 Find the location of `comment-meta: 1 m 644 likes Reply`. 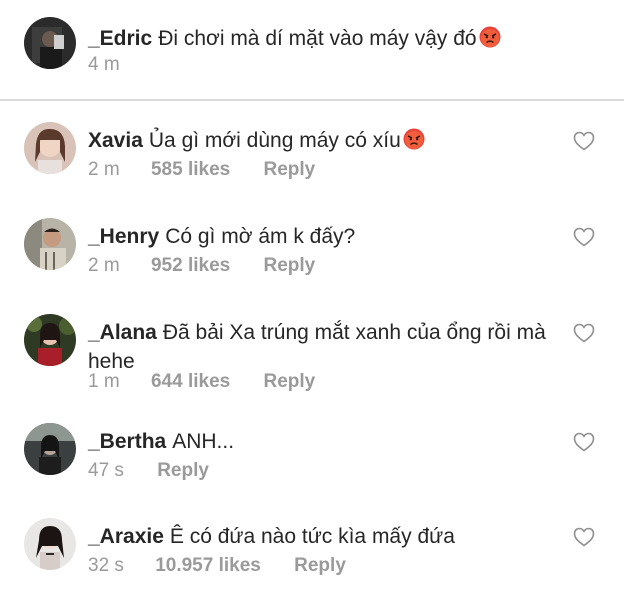

comment-meta: 1 m 644 likes Reply is located at coordinates (201, 382).